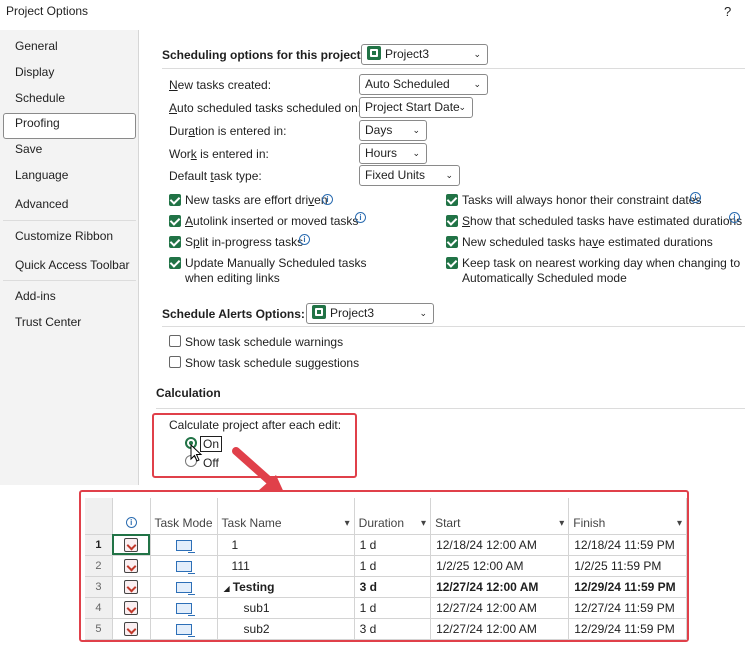  I want to click on info-column-header: i, so click(131, 516).